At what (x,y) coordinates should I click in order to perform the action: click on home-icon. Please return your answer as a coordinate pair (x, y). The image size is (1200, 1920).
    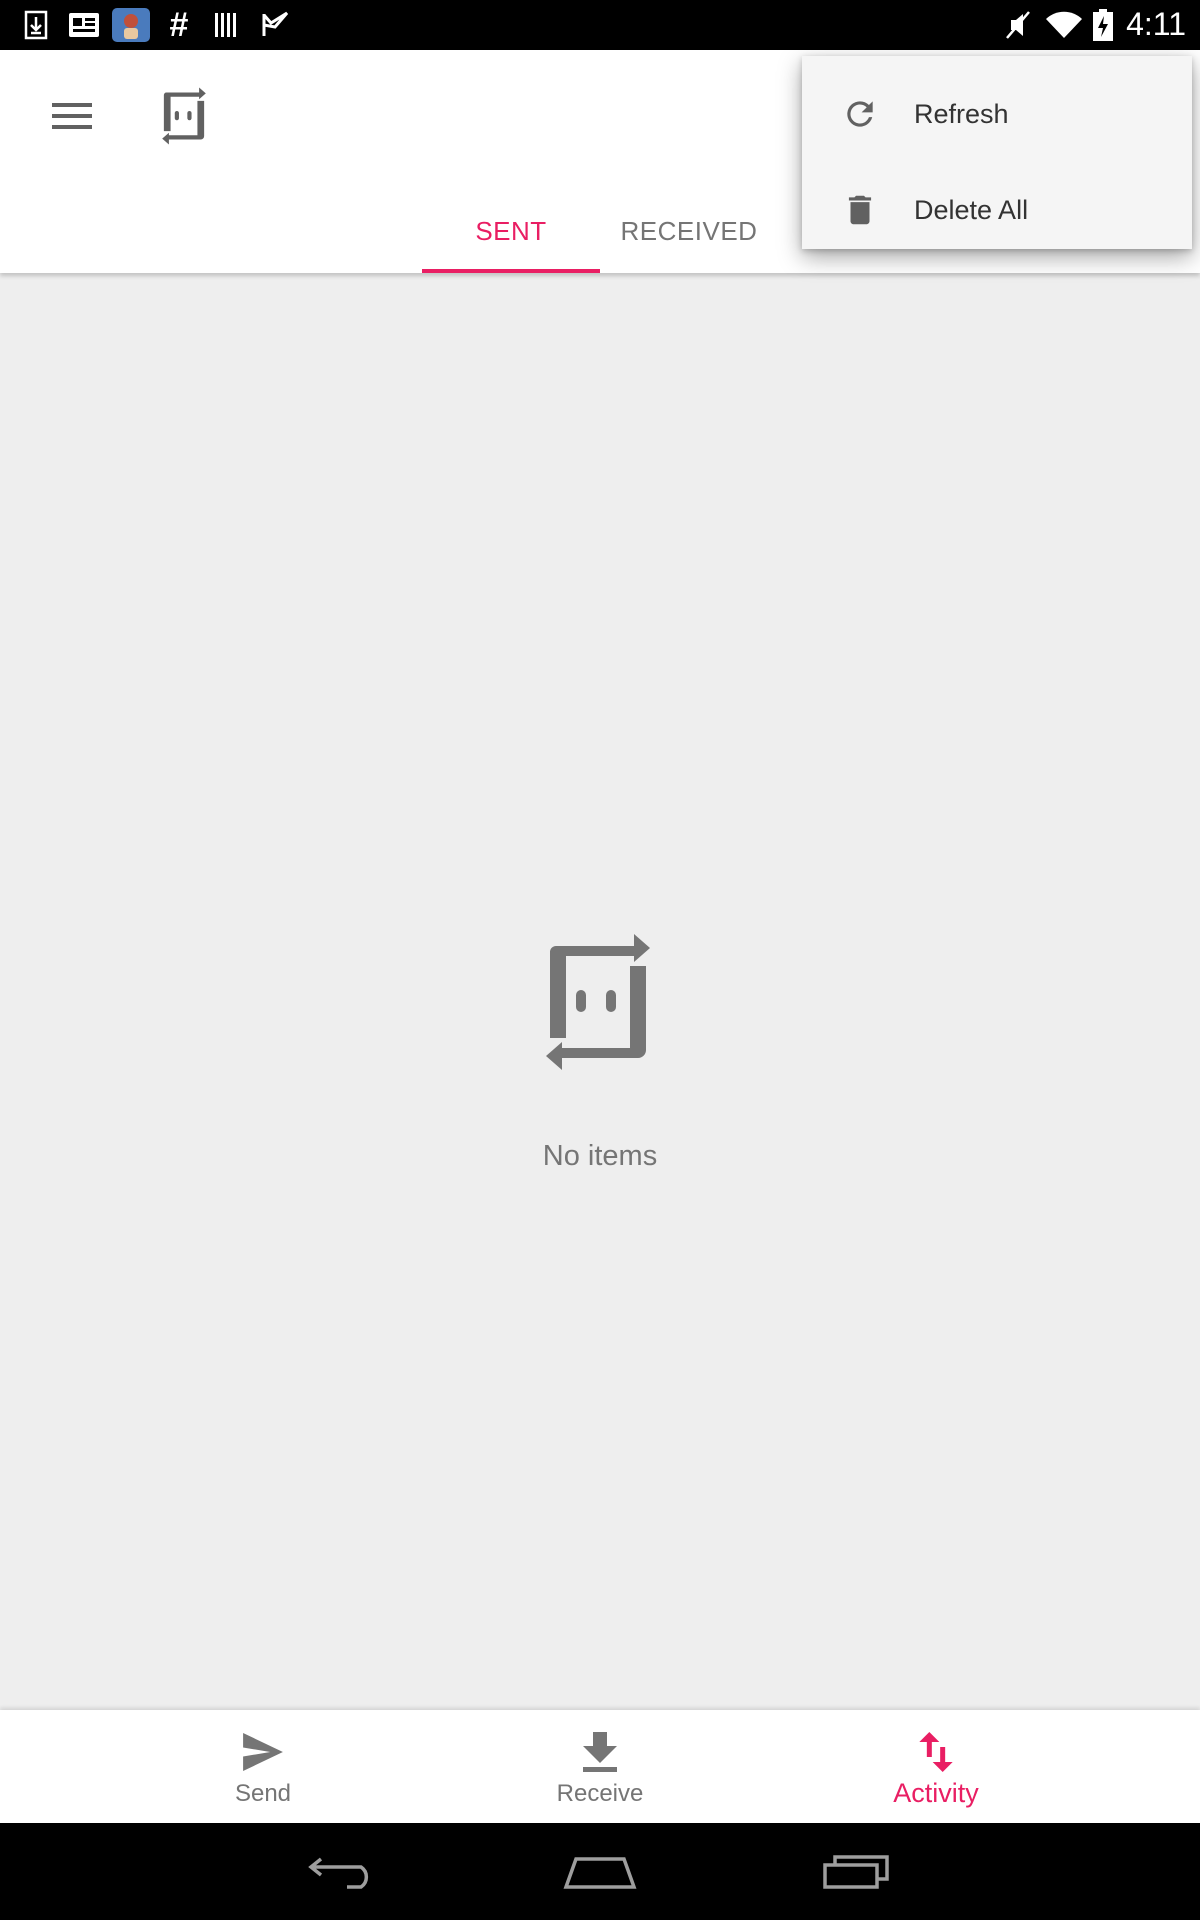
    Looking at the image, I should click on (600, 1871).